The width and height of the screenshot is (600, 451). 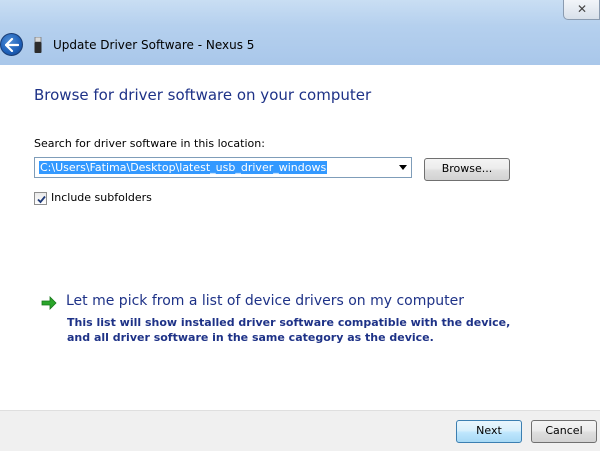 I want to click on cancel-button: Cancel, so click(x=564, y=431).